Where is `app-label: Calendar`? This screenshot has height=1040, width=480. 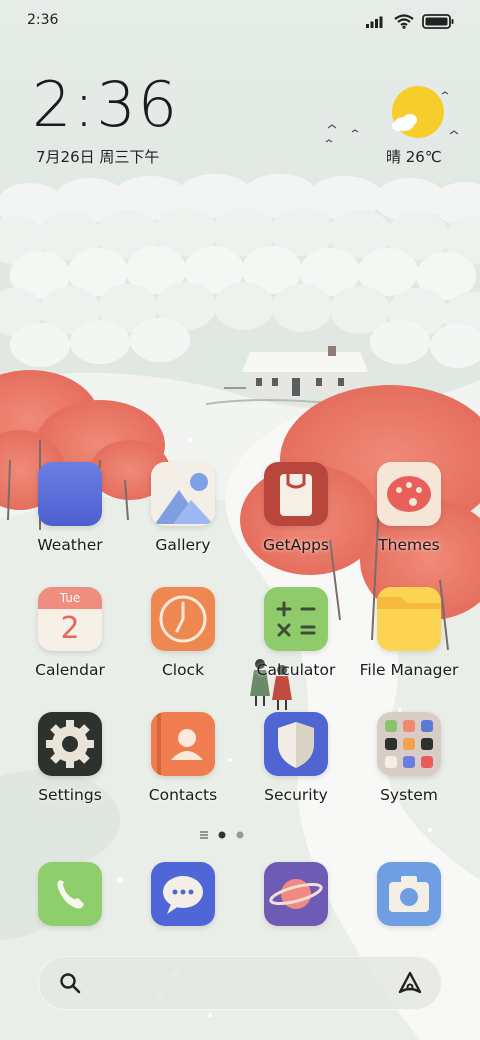 app-label: Calendar is located at coordinates (70, 670).